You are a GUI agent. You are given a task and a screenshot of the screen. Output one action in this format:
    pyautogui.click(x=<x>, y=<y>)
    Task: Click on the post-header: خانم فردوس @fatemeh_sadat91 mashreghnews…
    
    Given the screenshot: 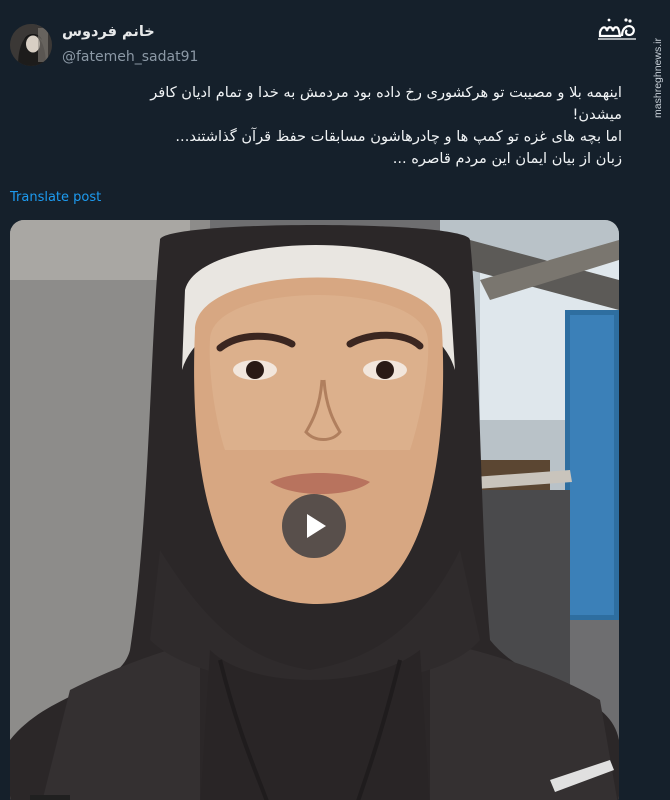 What is the action you would take?
    pyautogui.click(x=335, y=59)
    